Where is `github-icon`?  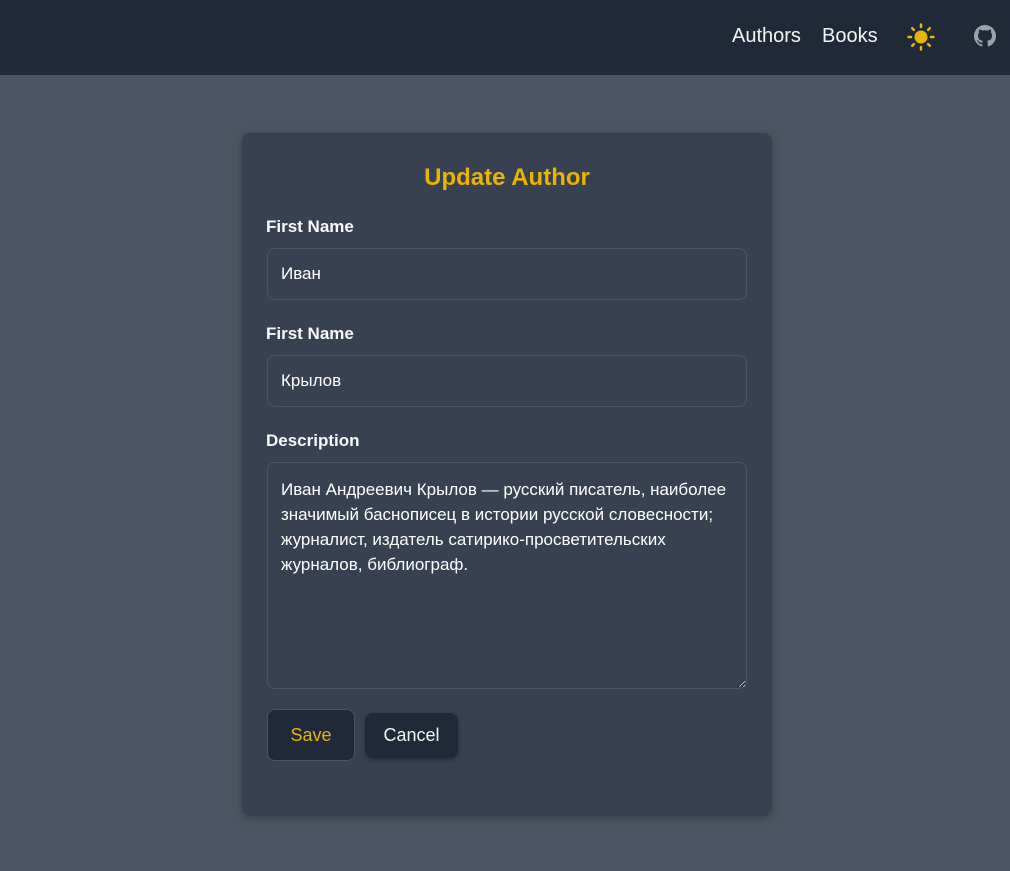
github-icon is located at coordinates (985, 36).